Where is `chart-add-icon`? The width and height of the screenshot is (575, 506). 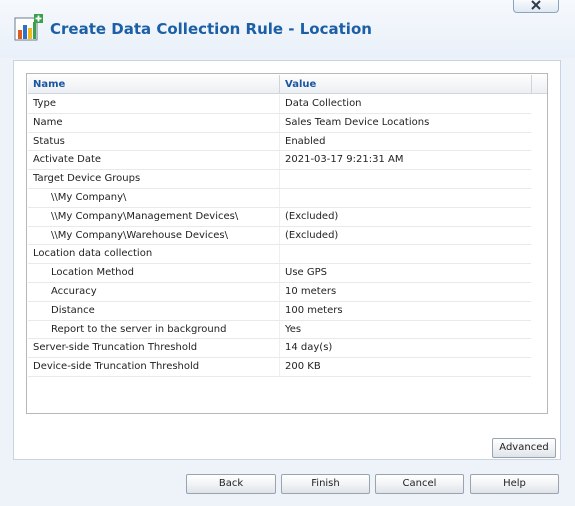 chart-add-icon is located at coordinates (28, 27).